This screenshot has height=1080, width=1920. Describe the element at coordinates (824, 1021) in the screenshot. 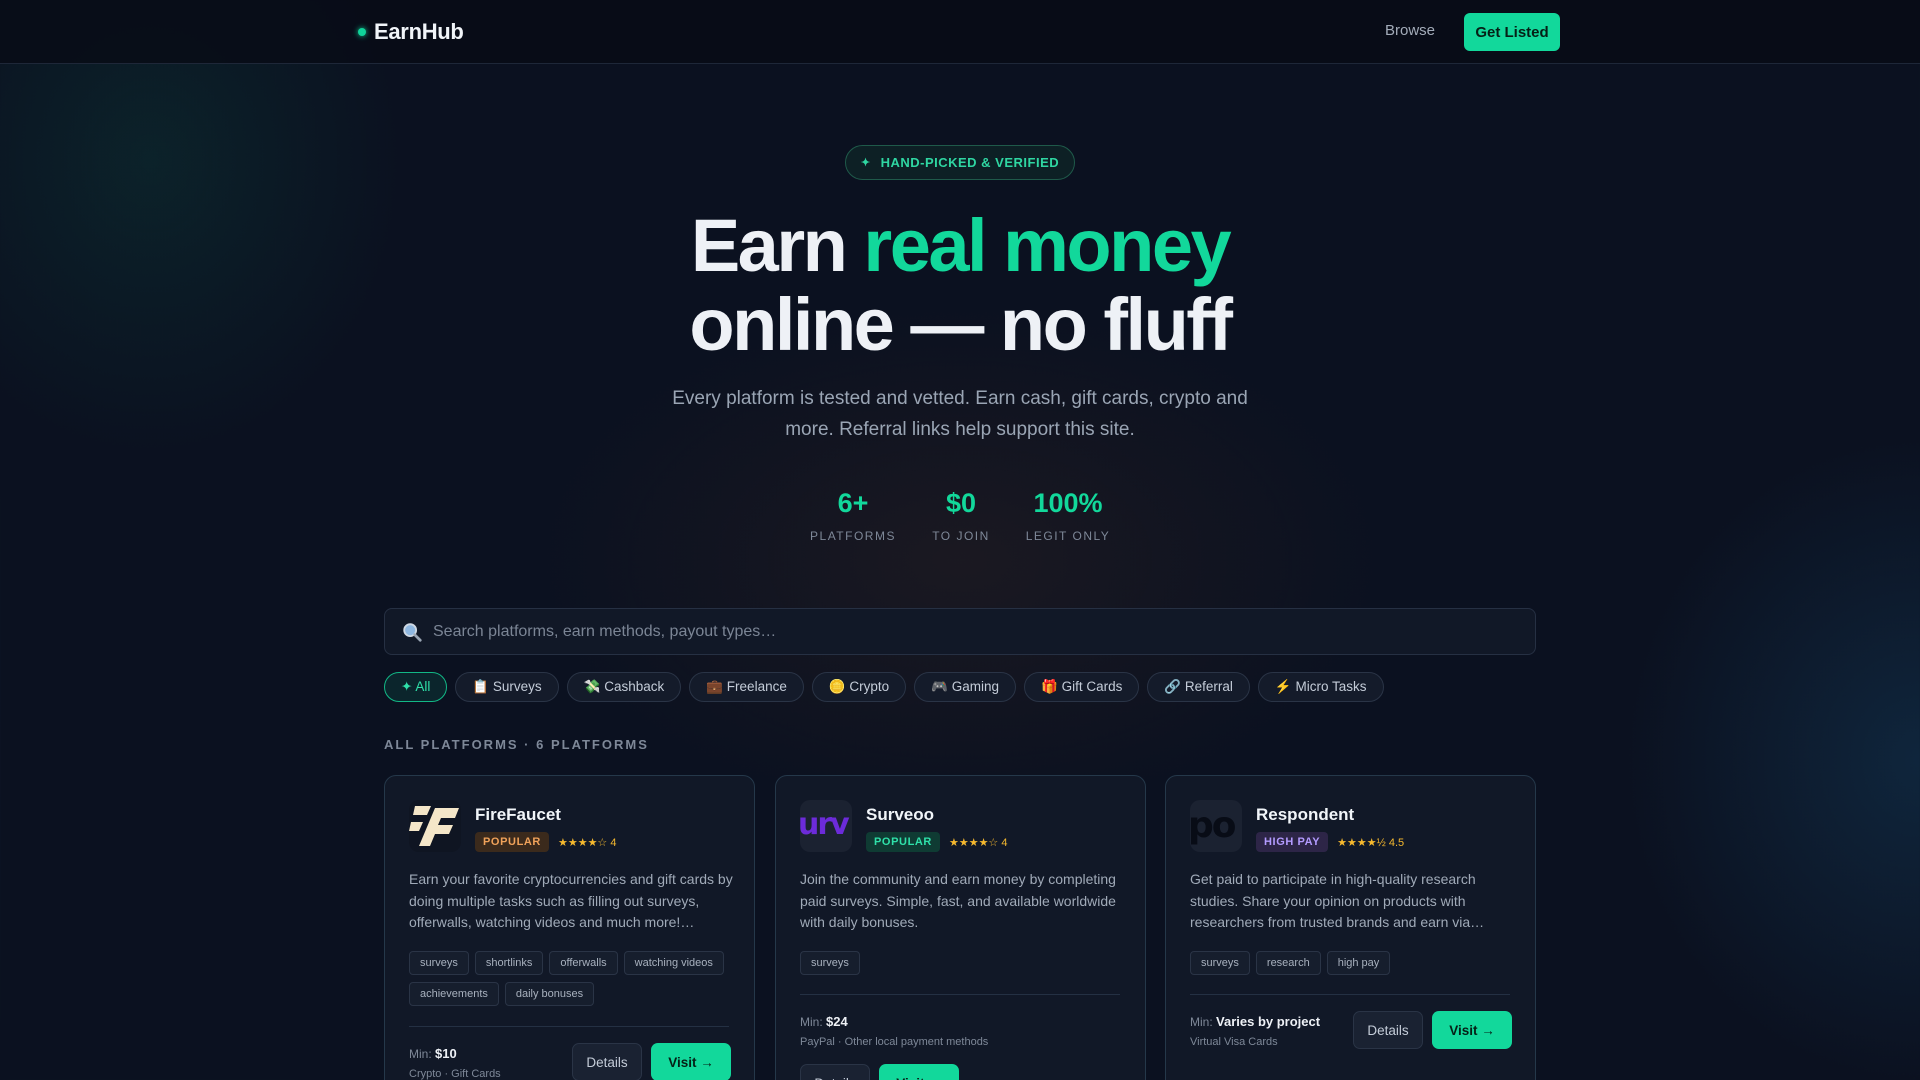

I see `min-payout: Min: $24` at that location.